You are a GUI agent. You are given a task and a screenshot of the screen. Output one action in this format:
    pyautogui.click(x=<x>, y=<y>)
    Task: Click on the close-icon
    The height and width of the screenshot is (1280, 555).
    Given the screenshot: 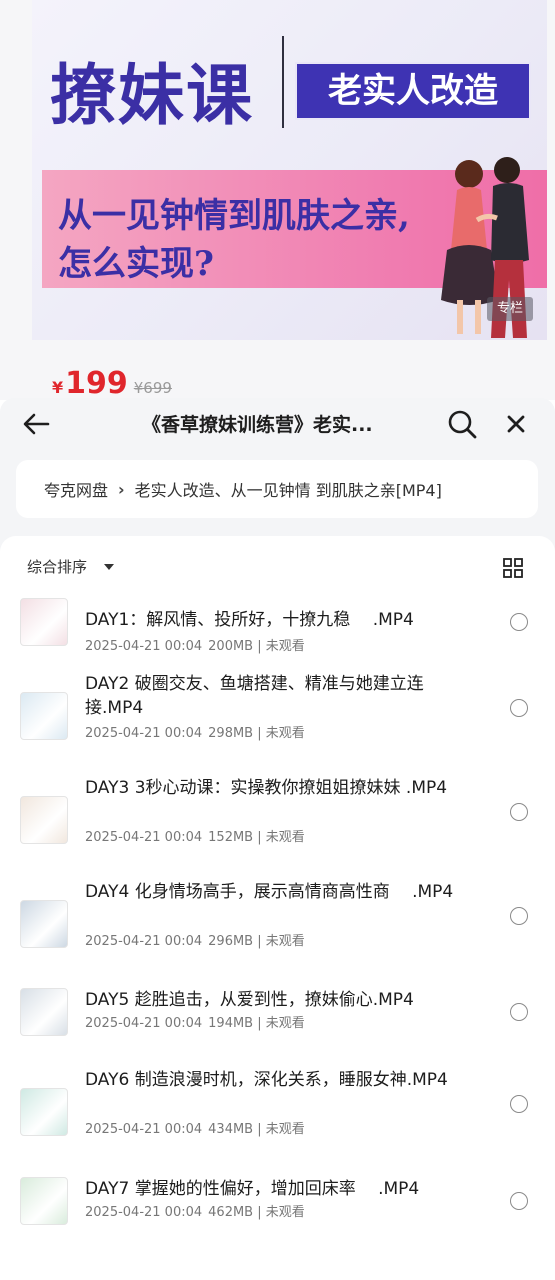 What is the action you would take?
    pyautogui.click(x=516, y=424)
    